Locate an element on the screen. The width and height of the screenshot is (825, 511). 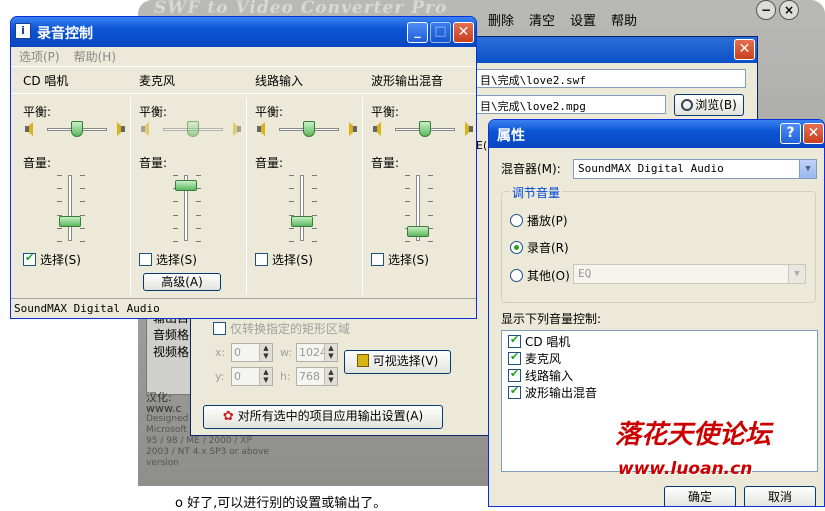
control-label: CD 唱机 is located at coordinates (548, 342).